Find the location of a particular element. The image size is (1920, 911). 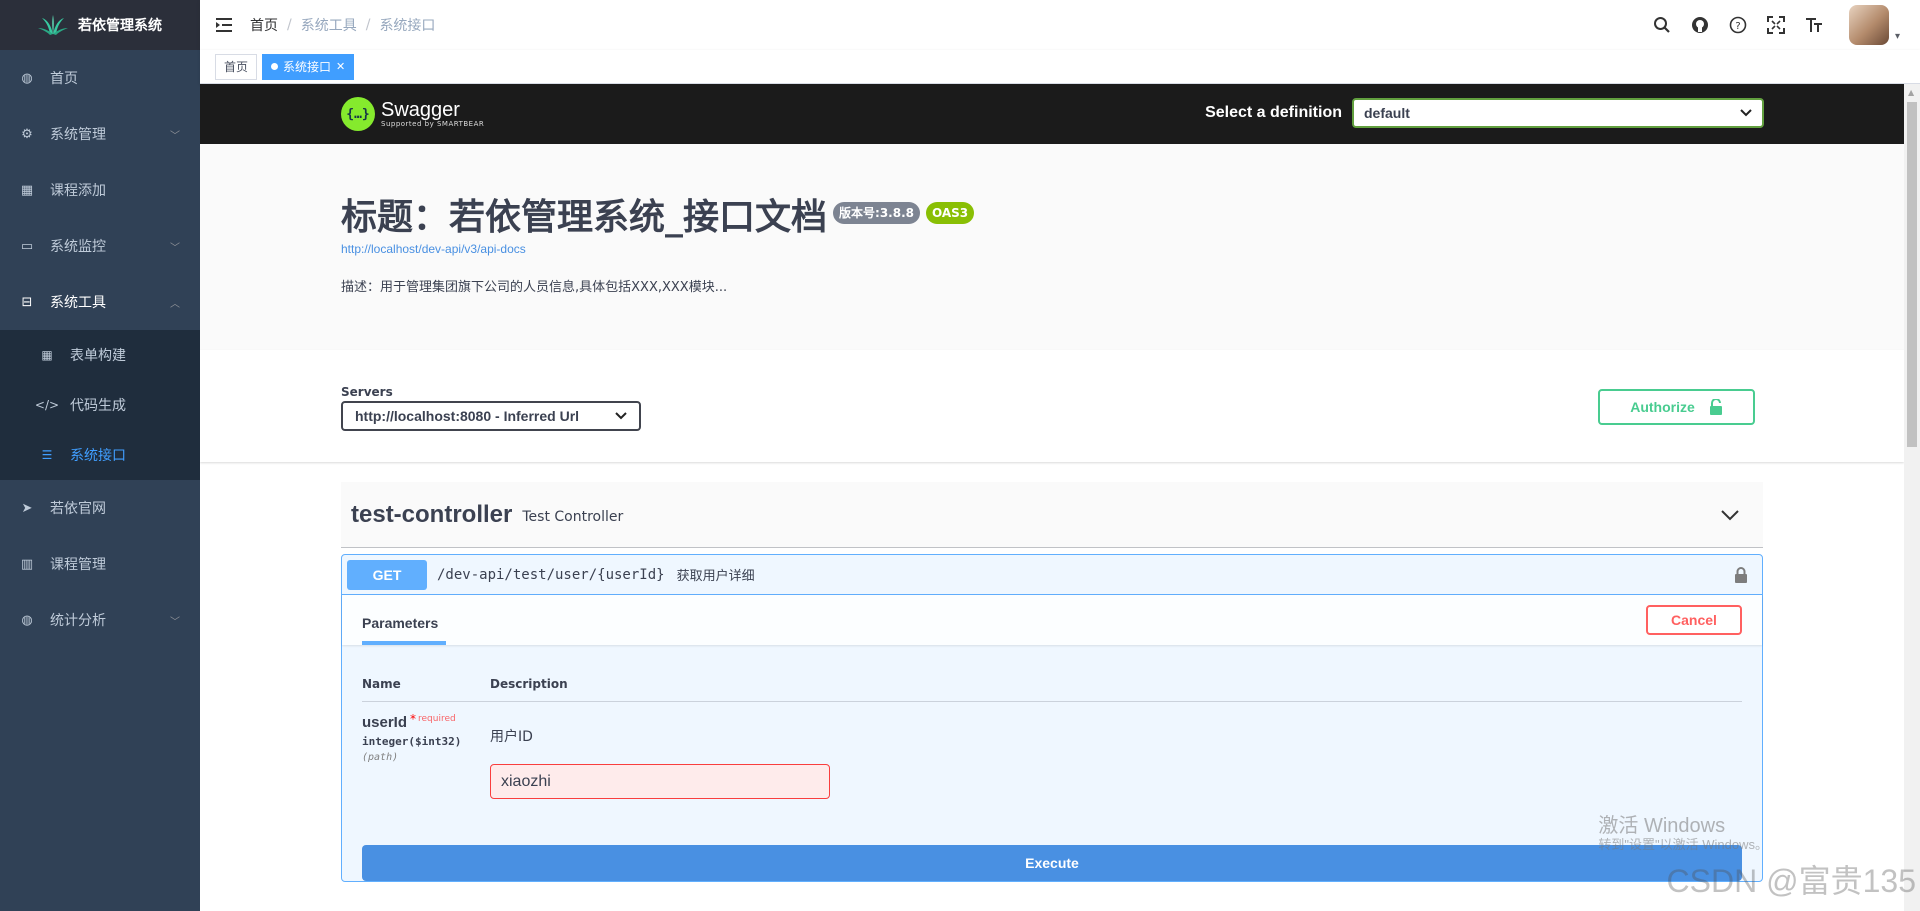

required-star: * is located at coordinates (413, 719).